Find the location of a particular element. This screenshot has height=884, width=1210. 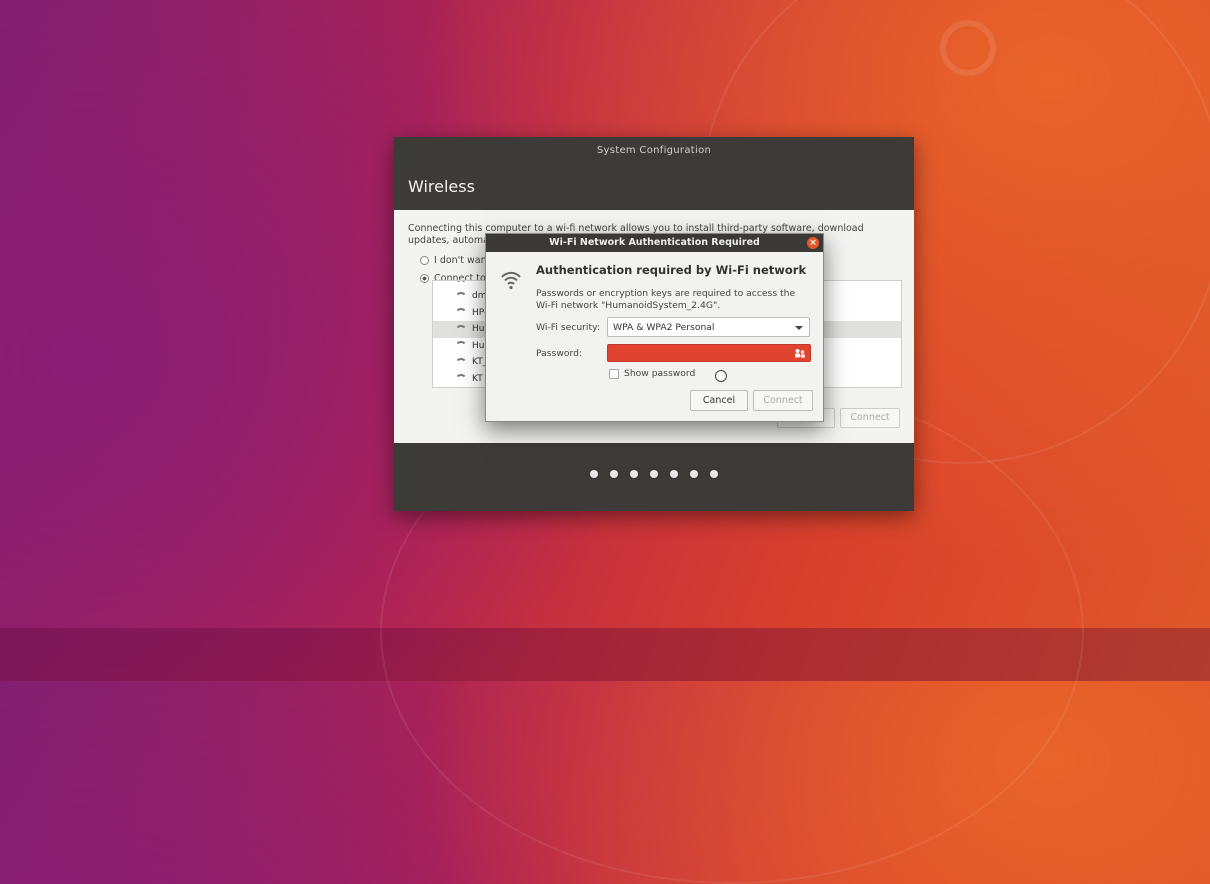

network-name: KT is located at coordinates (477, 378).